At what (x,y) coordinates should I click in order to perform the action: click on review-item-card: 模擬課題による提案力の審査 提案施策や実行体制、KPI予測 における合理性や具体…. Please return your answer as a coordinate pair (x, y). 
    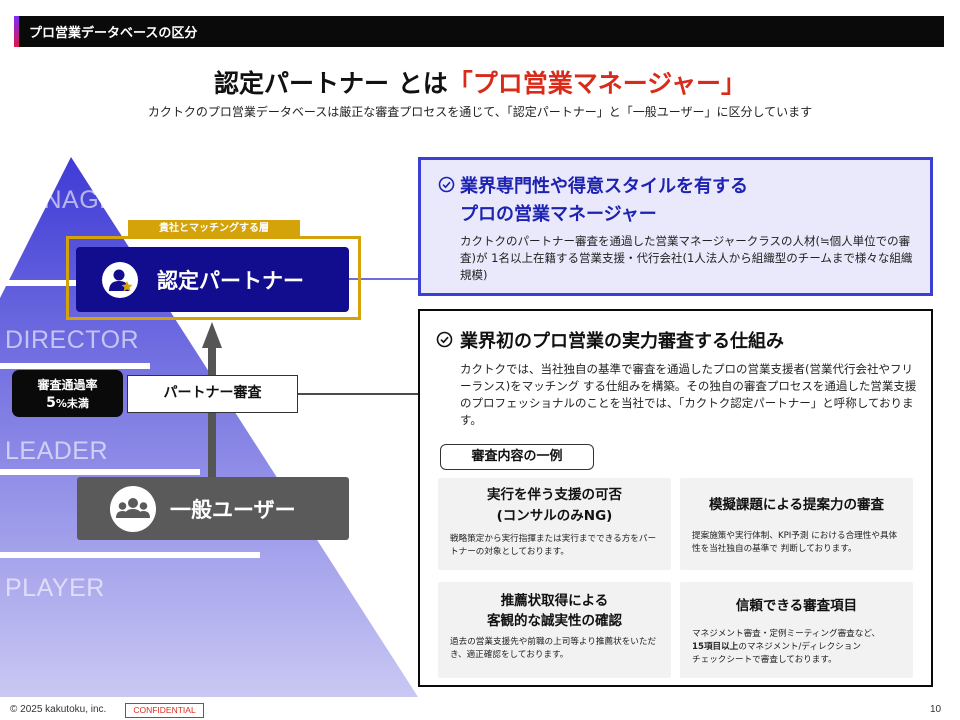
    Looking at the image, I should click on (796, 524).